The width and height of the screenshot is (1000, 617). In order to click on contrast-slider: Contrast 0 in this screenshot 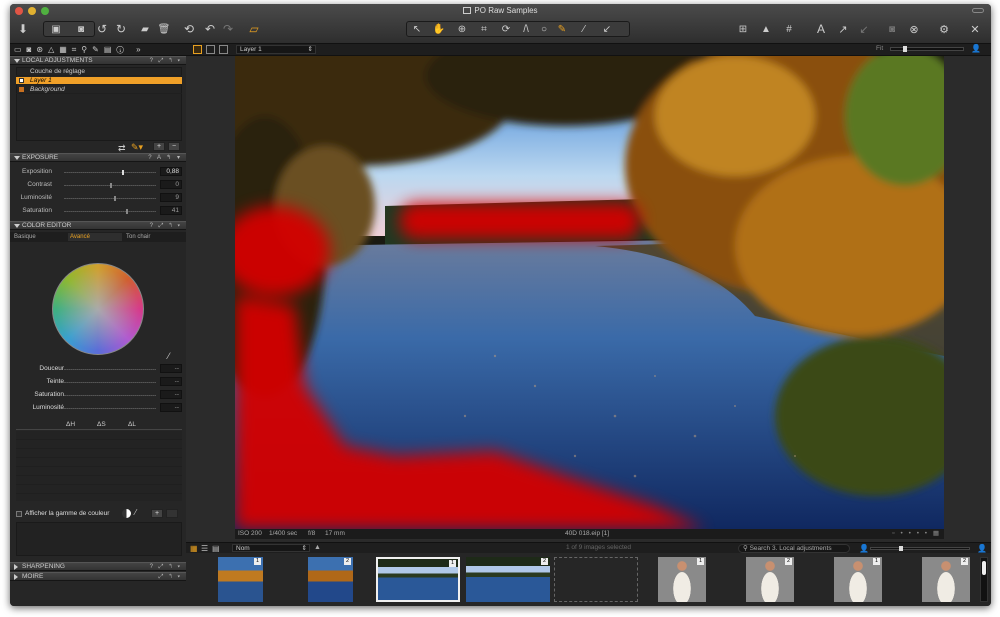, I will do `click(99, 185)`.